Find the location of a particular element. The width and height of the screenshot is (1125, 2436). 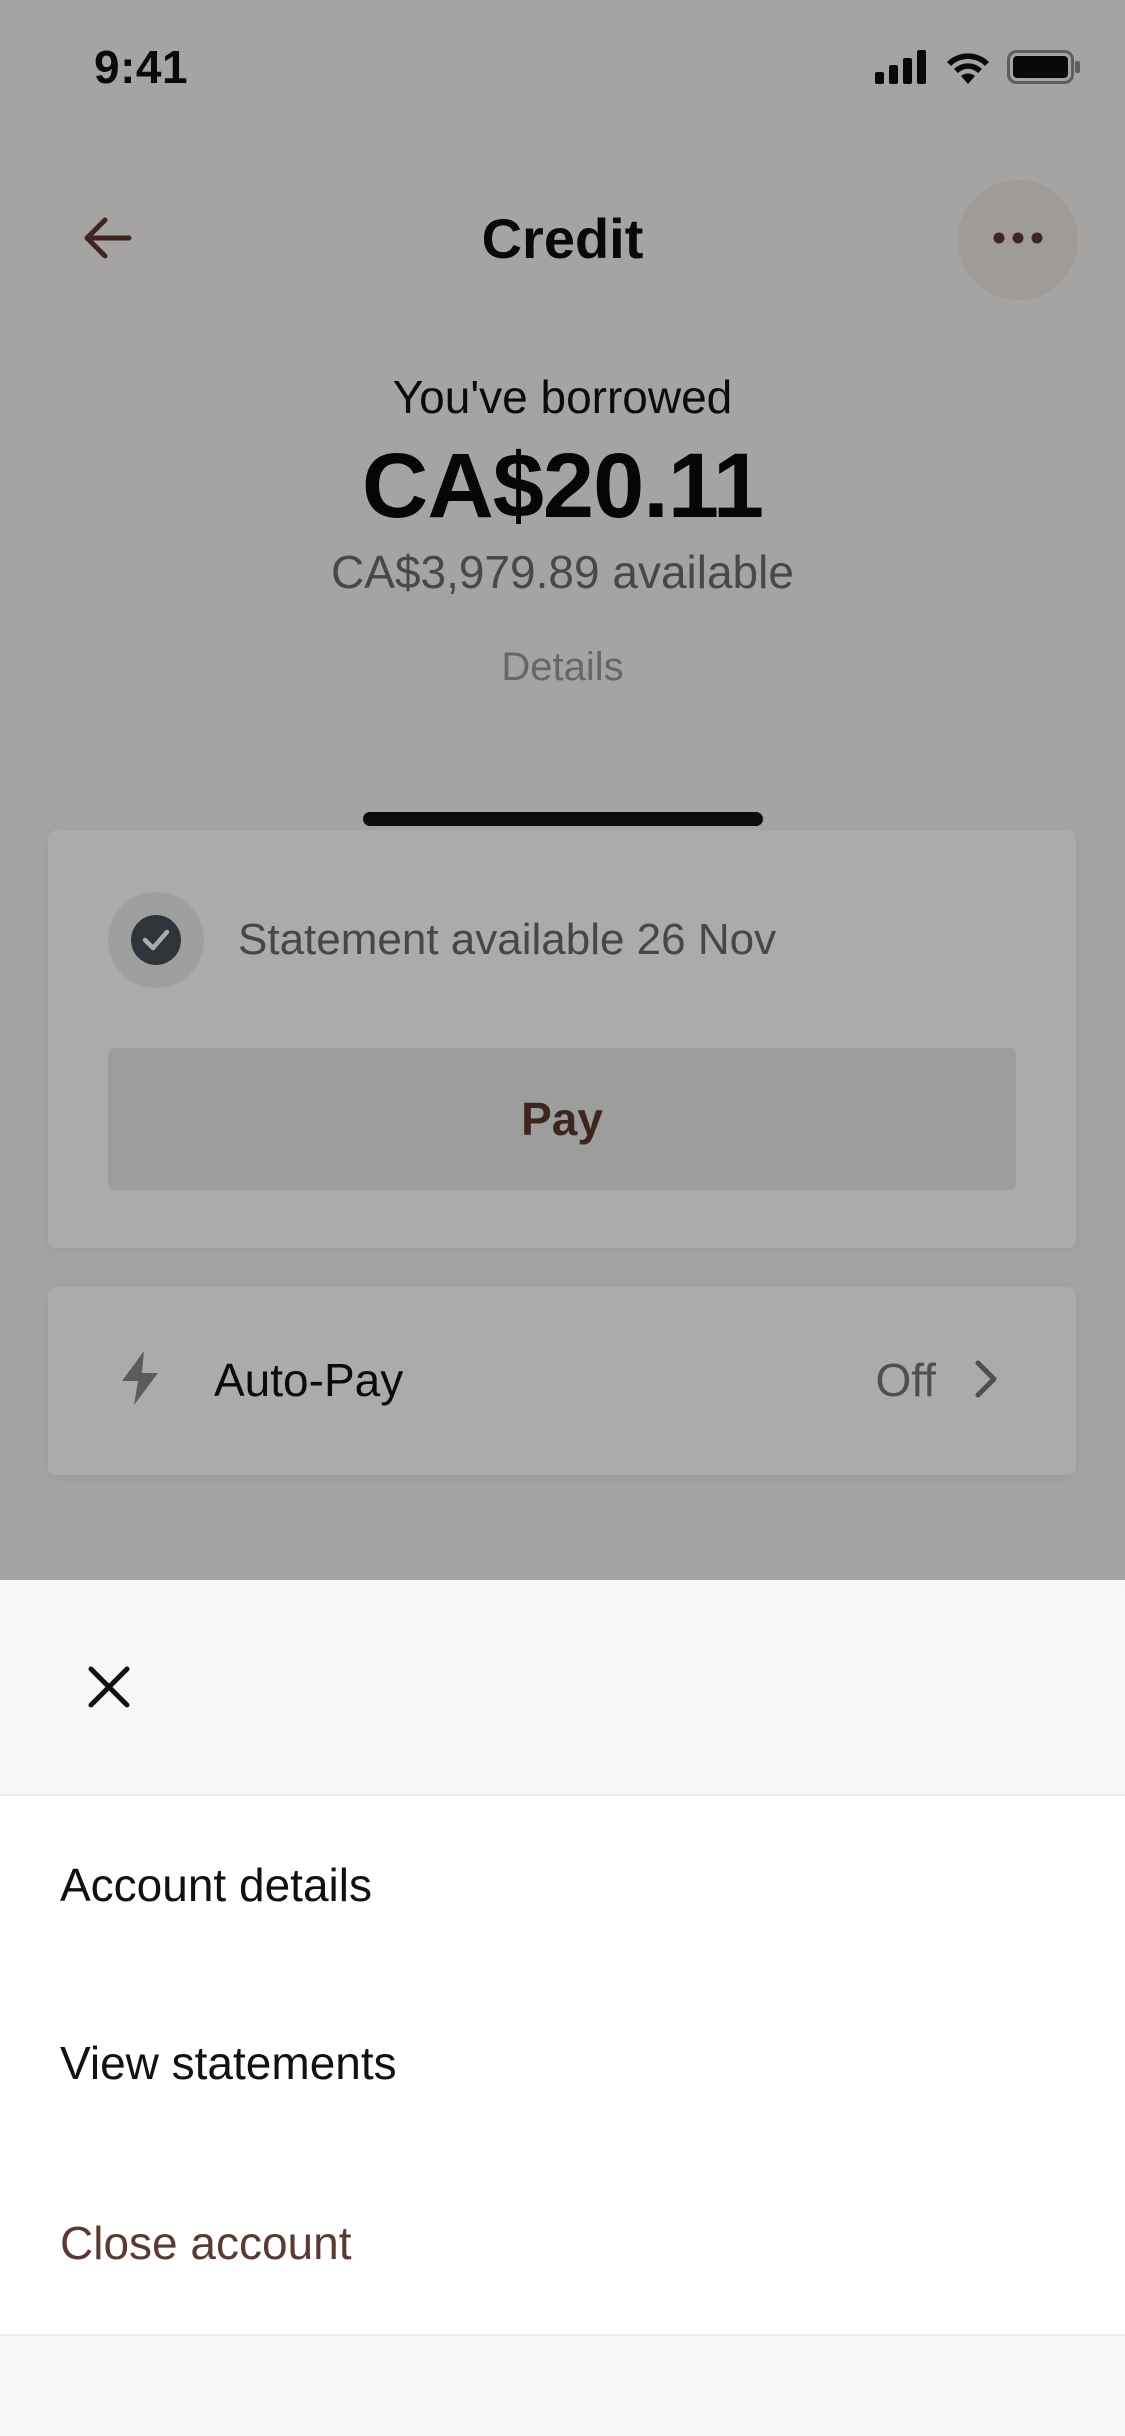

close-icon is located at coordinates (109, 1689).